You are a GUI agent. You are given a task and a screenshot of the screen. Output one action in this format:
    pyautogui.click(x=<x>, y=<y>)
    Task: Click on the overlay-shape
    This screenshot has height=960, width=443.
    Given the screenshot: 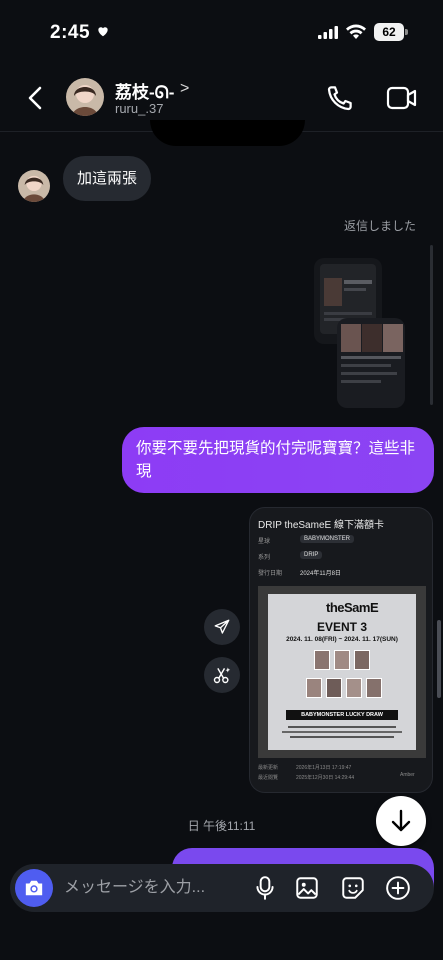 What is the action you would take?
    pyautogui.click(x=227, y=133)
    